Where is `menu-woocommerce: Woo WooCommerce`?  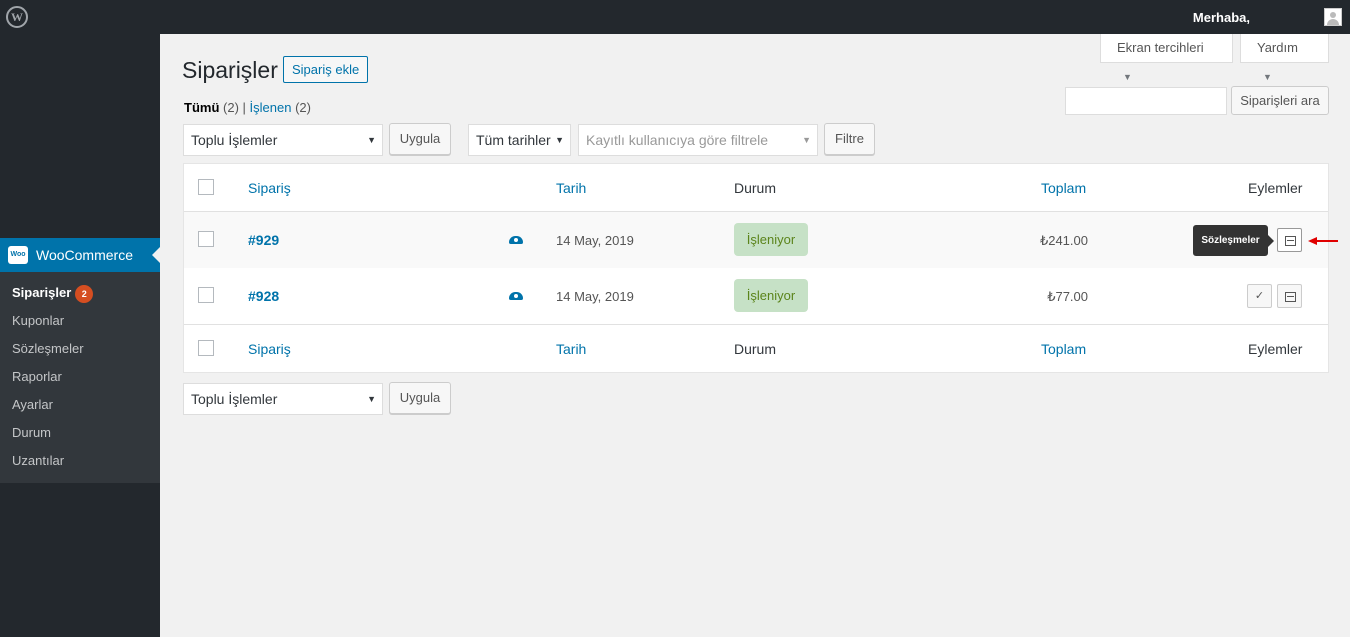
menu-woocommerce: Woo WooCommerce is located at coordinates (80, 255).